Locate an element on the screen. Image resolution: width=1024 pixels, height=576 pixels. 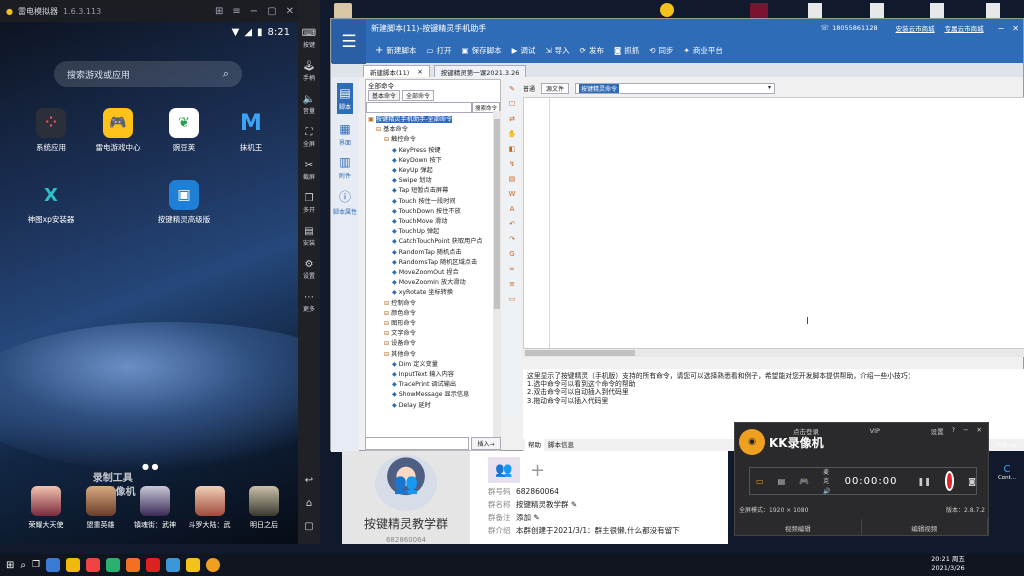
command-tree-node: ⊟ 图形命令 is located at coordinates (433, 324).